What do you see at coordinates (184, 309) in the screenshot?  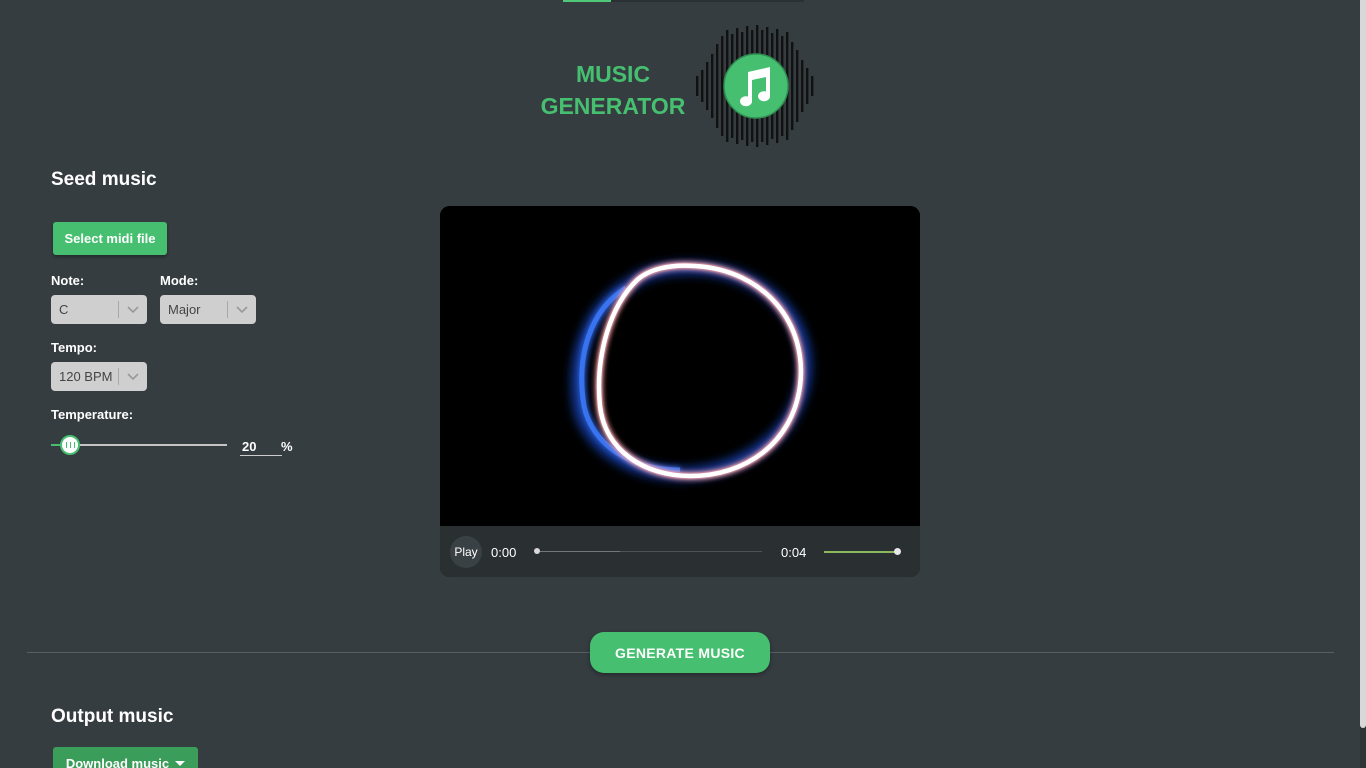 I see `mode-select-value: Major` at bounding box center [184, 309].